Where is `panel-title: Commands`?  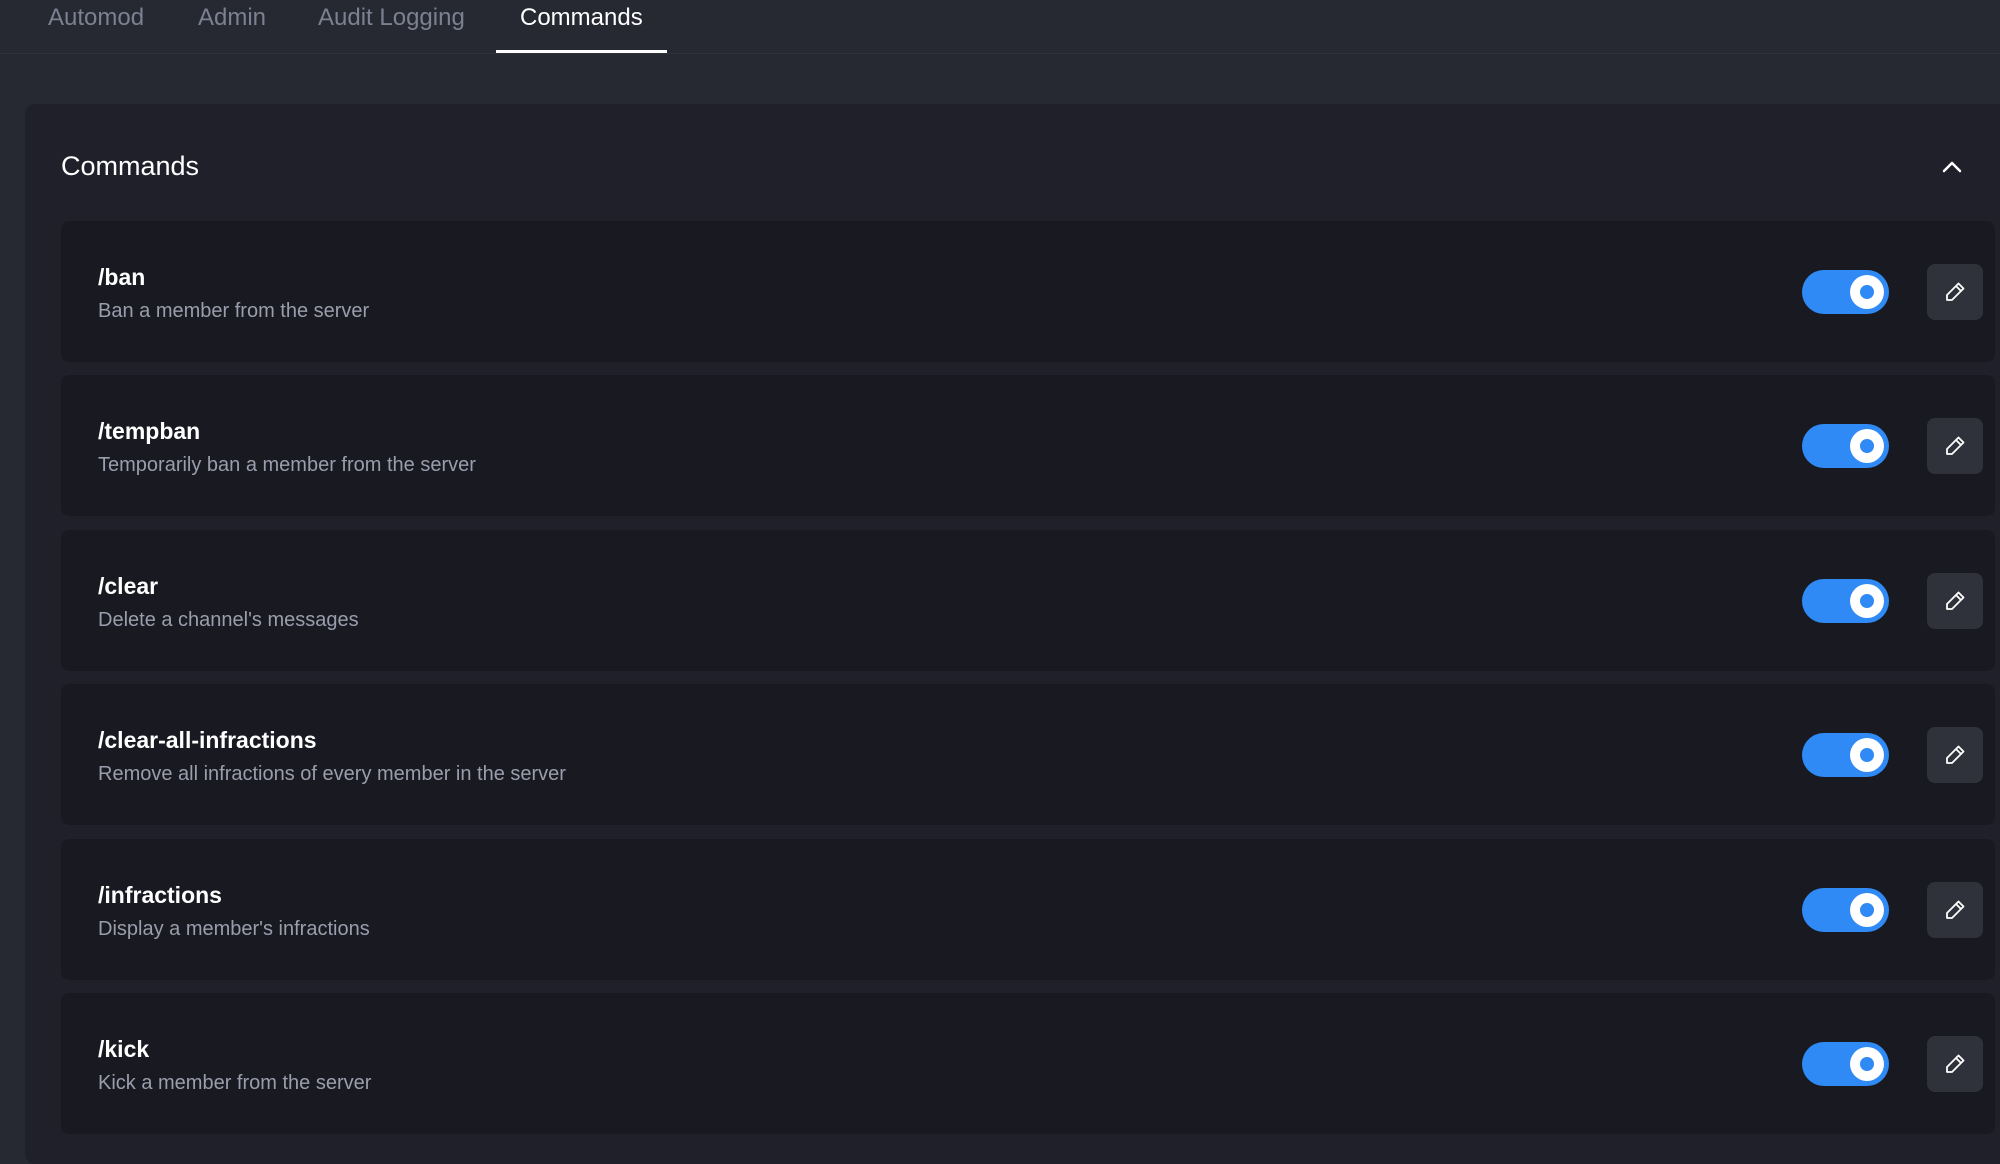 panel-title: Commands is located at coordinates (130, 166).